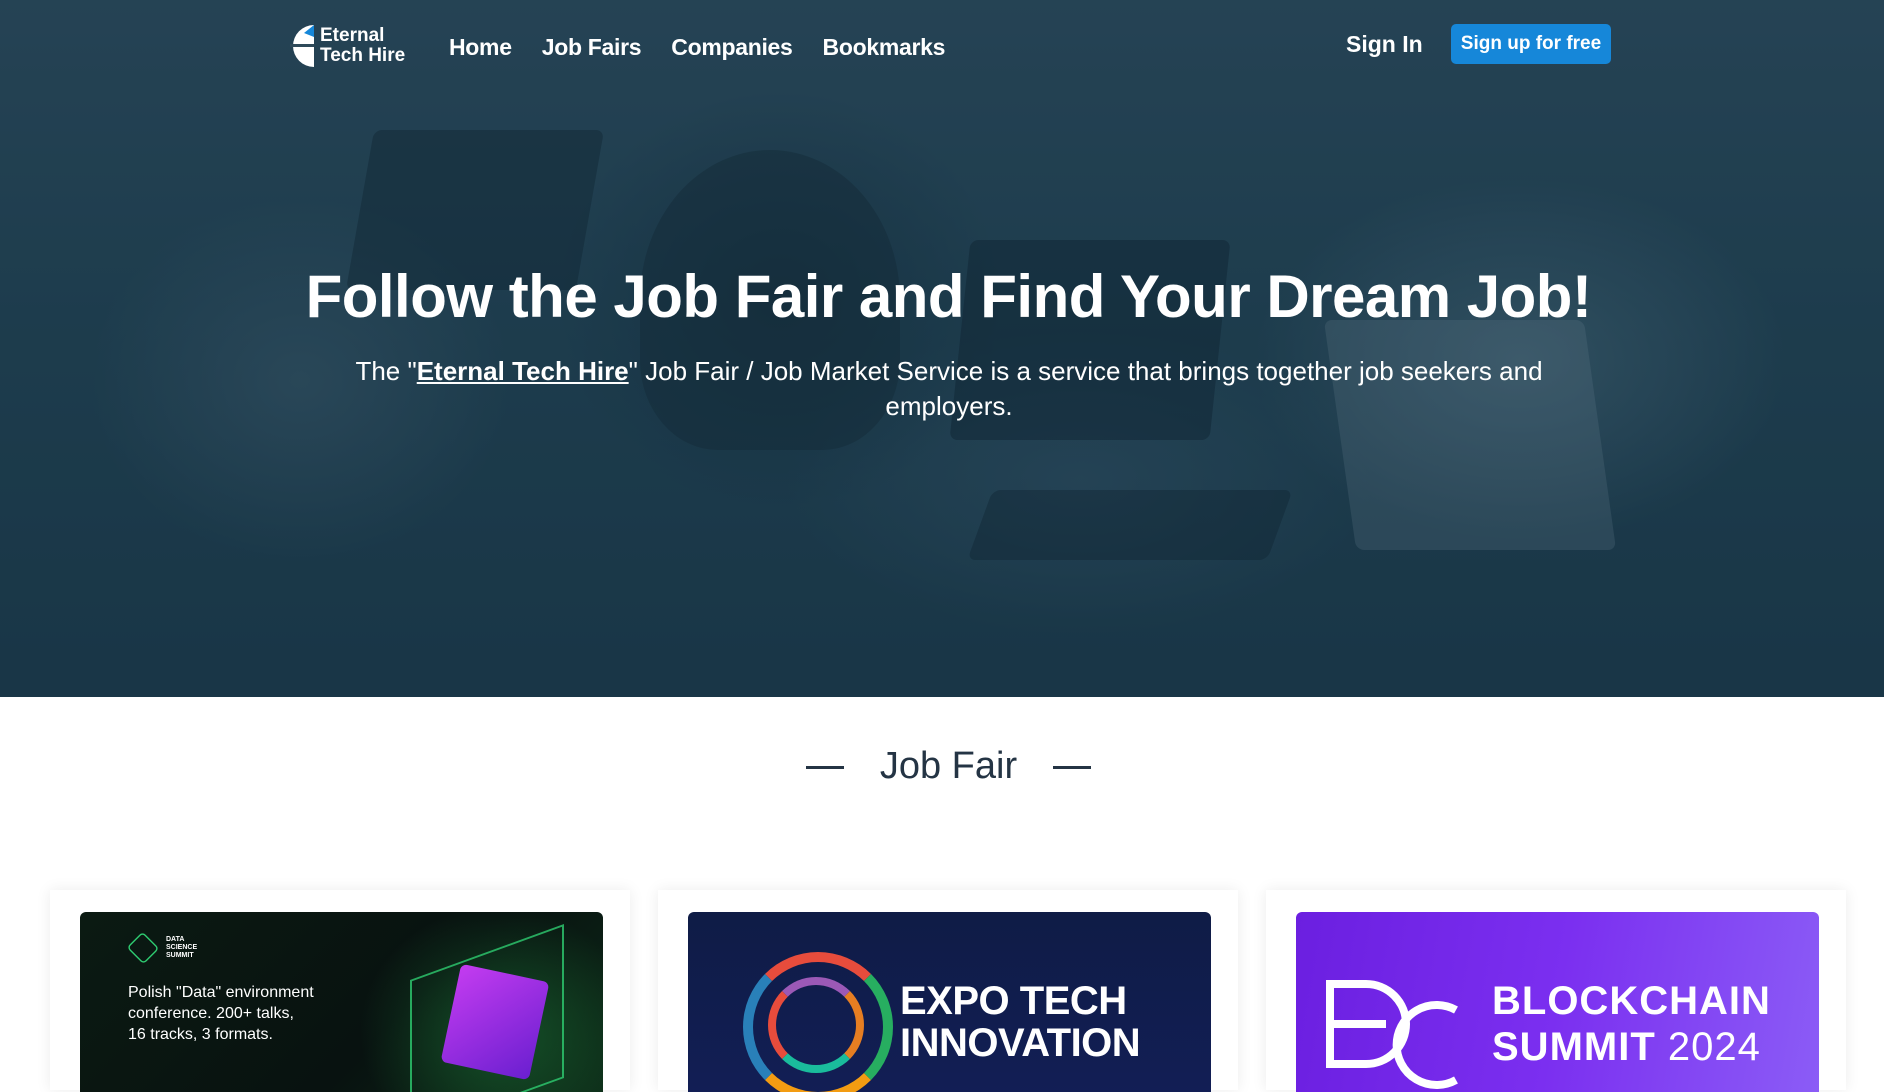 The height and width of the screenshot is (1092, 1884). I want to click on hero-sub-prefix: The ", so click(386, 371).